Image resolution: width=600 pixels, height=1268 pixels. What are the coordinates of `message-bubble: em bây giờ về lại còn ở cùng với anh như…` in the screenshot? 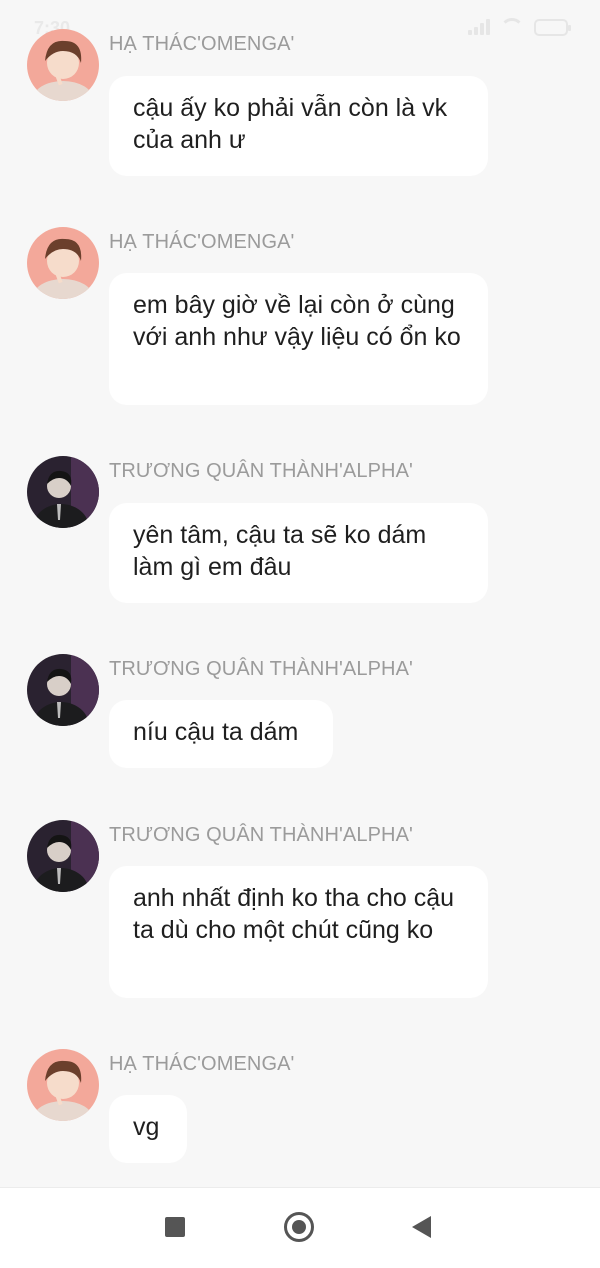 It's located at (298, 339).